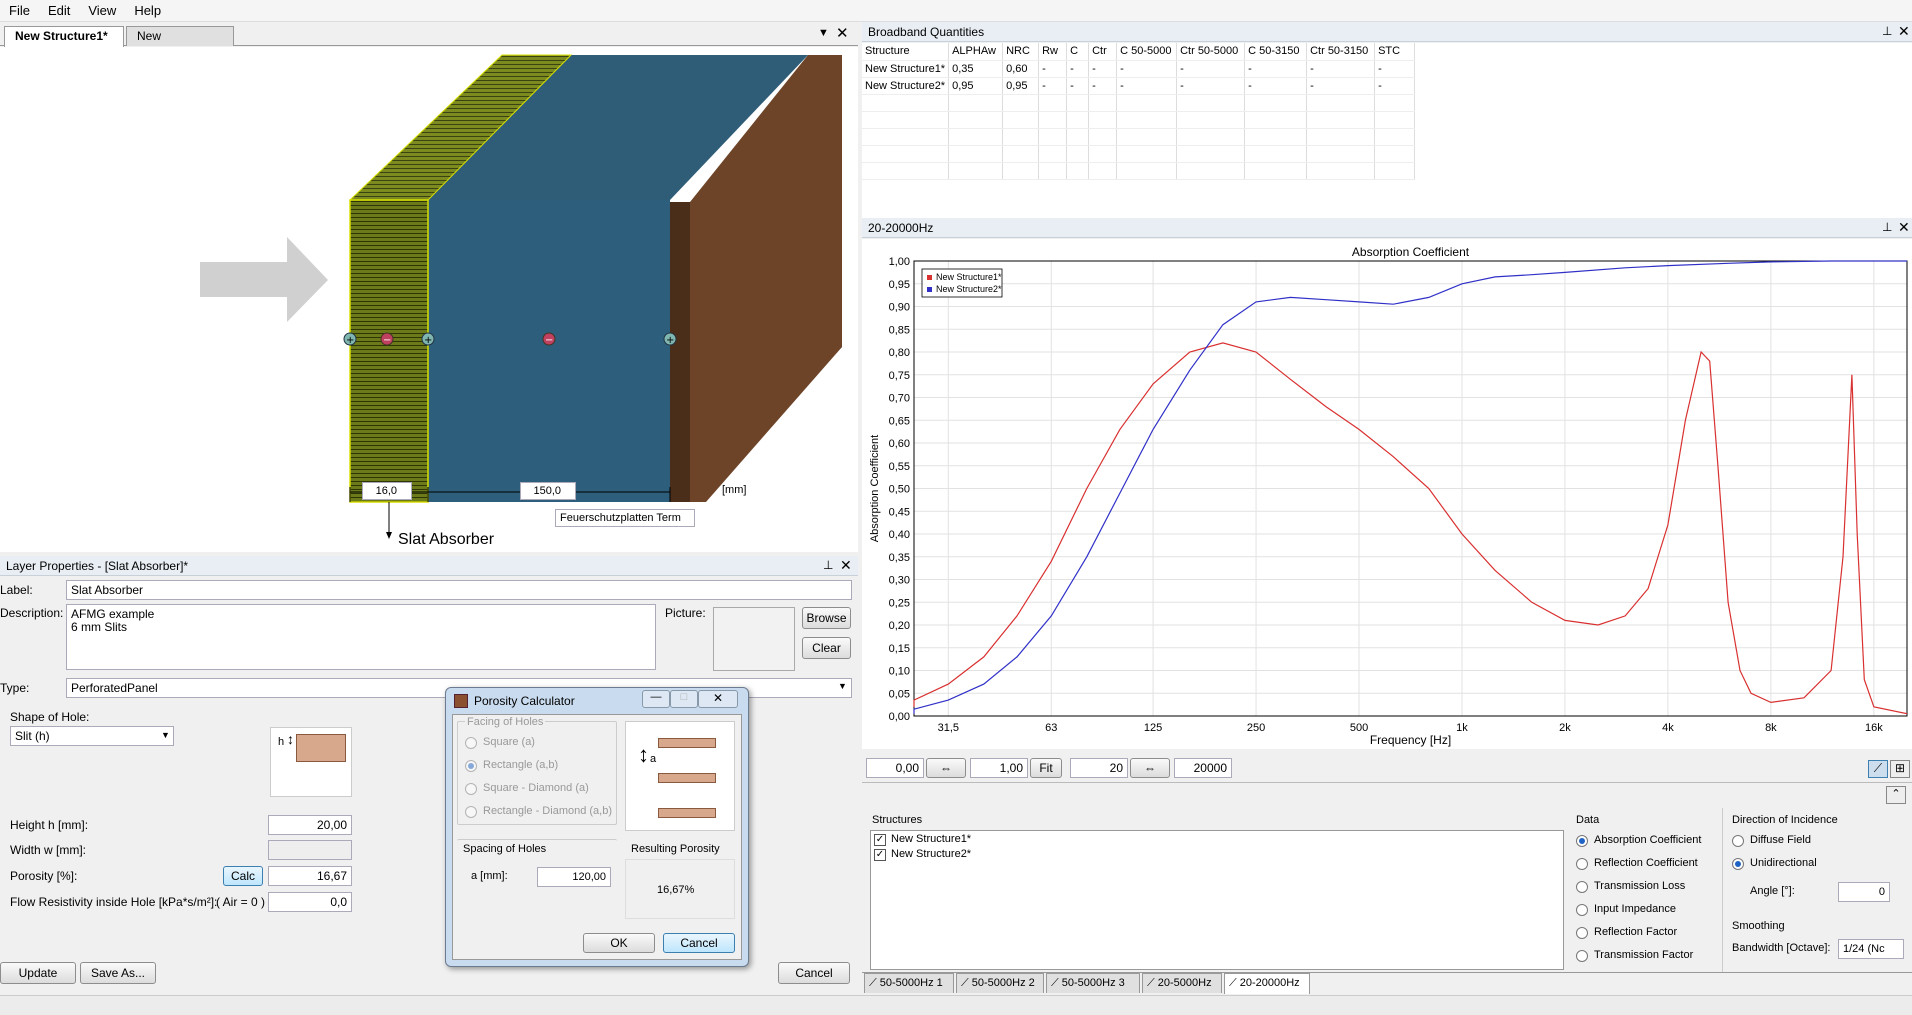  I want to click on freq-to-input: 20000, so click(1203, 768).